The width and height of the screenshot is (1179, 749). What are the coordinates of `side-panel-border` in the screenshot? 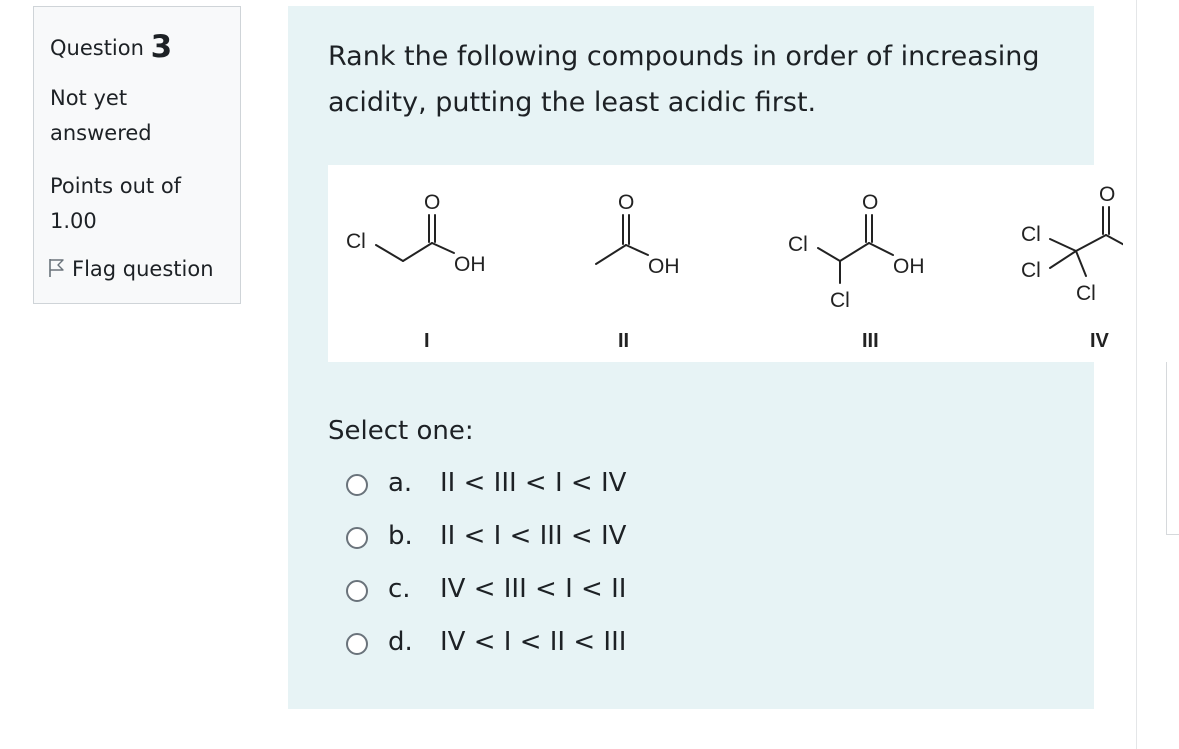 It's located at (1166, 448).